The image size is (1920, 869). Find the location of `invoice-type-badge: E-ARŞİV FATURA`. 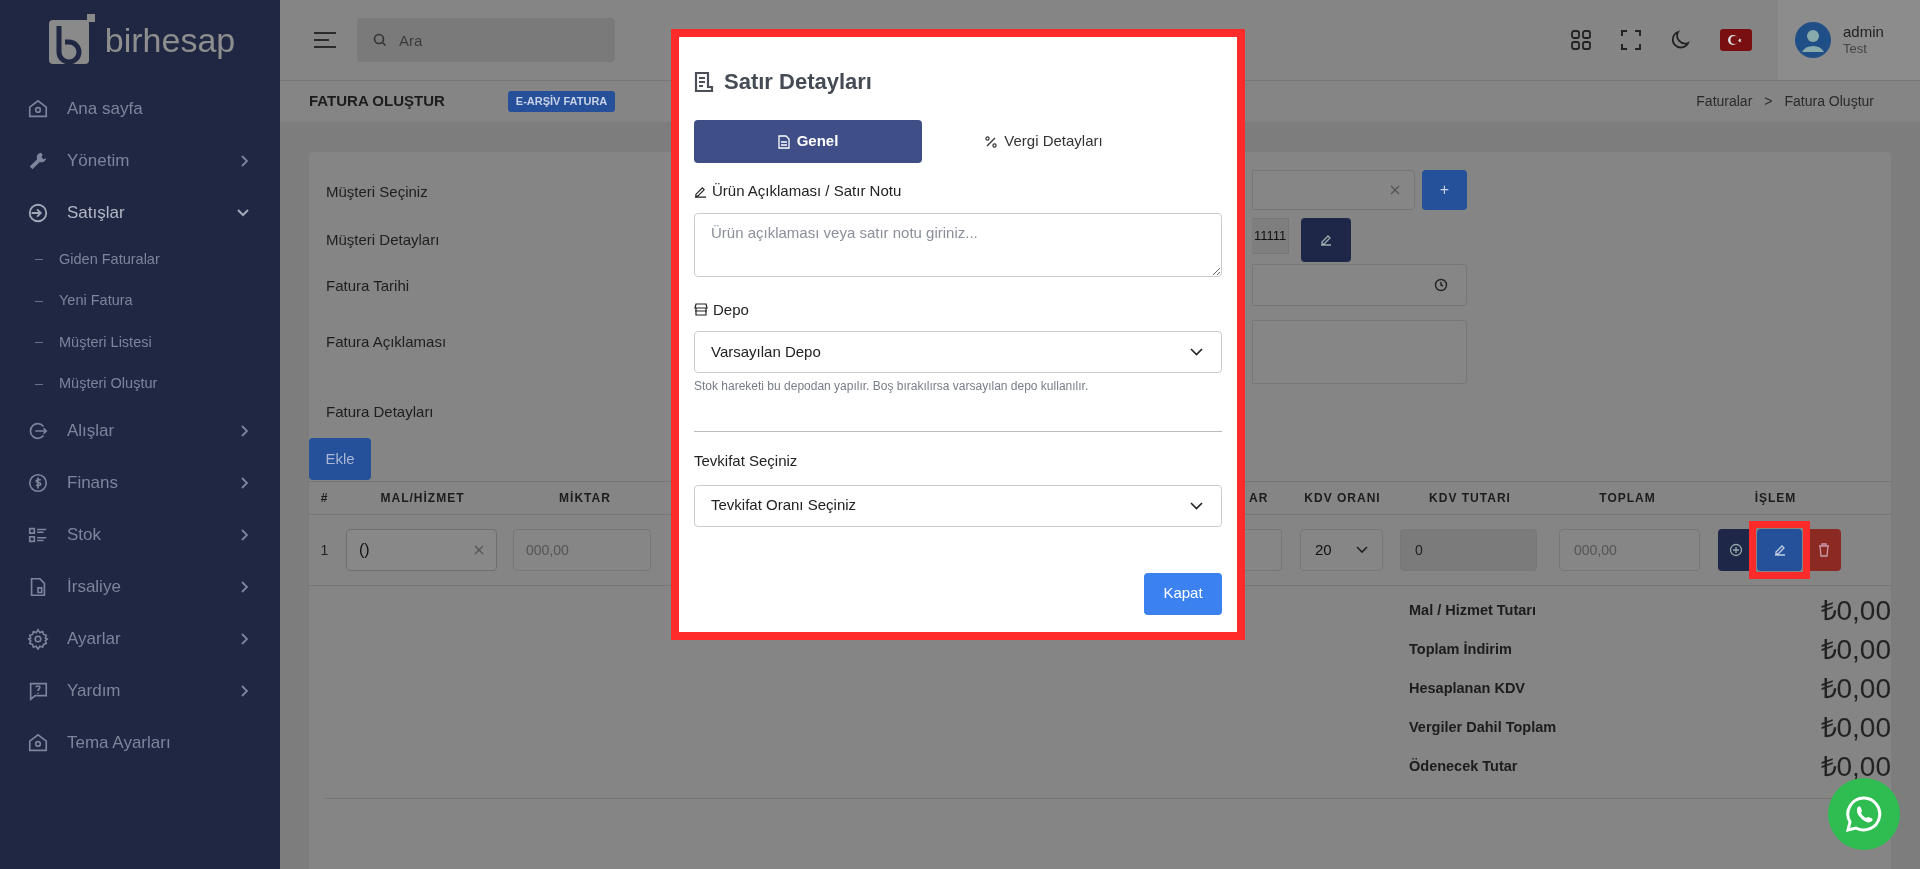

invoice-type-badge: E-ARŞİV FATURA is located at coordinates (561, 101).